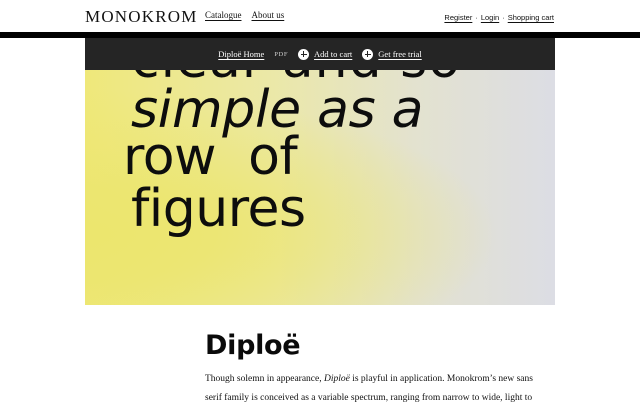  I want to click on typeface-home-link: Diploë Home, so click(241, 54).